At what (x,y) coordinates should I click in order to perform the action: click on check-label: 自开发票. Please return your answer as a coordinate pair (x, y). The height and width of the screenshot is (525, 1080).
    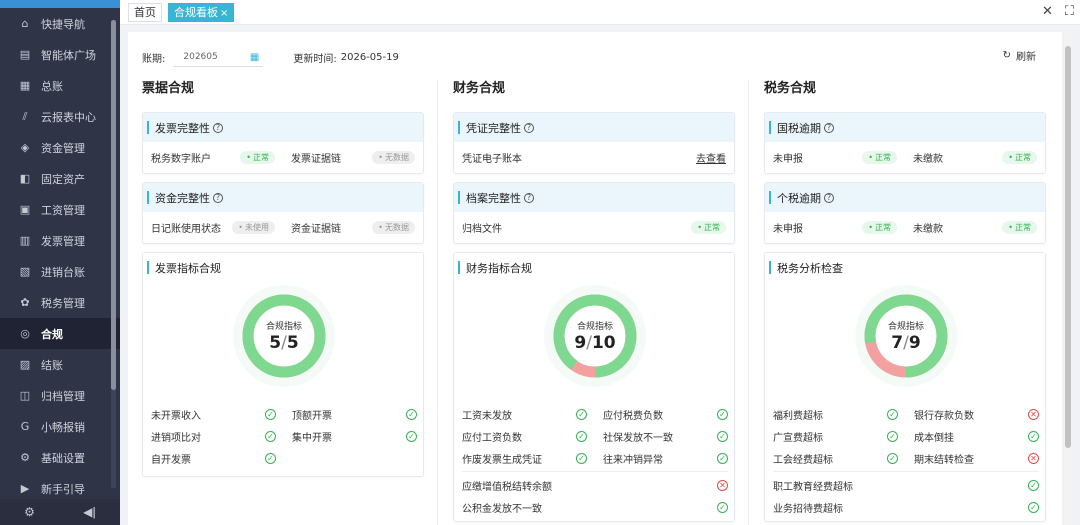
    Looking at the image, I should click on (171, 460).